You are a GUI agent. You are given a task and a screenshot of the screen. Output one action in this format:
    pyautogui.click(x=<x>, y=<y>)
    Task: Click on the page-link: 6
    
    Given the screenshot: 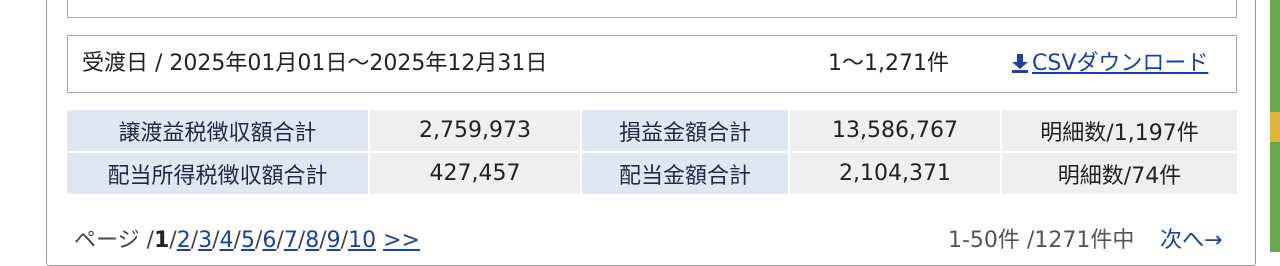 What is the action you would take?
    pyautogui.click(x=269, y=240)
    